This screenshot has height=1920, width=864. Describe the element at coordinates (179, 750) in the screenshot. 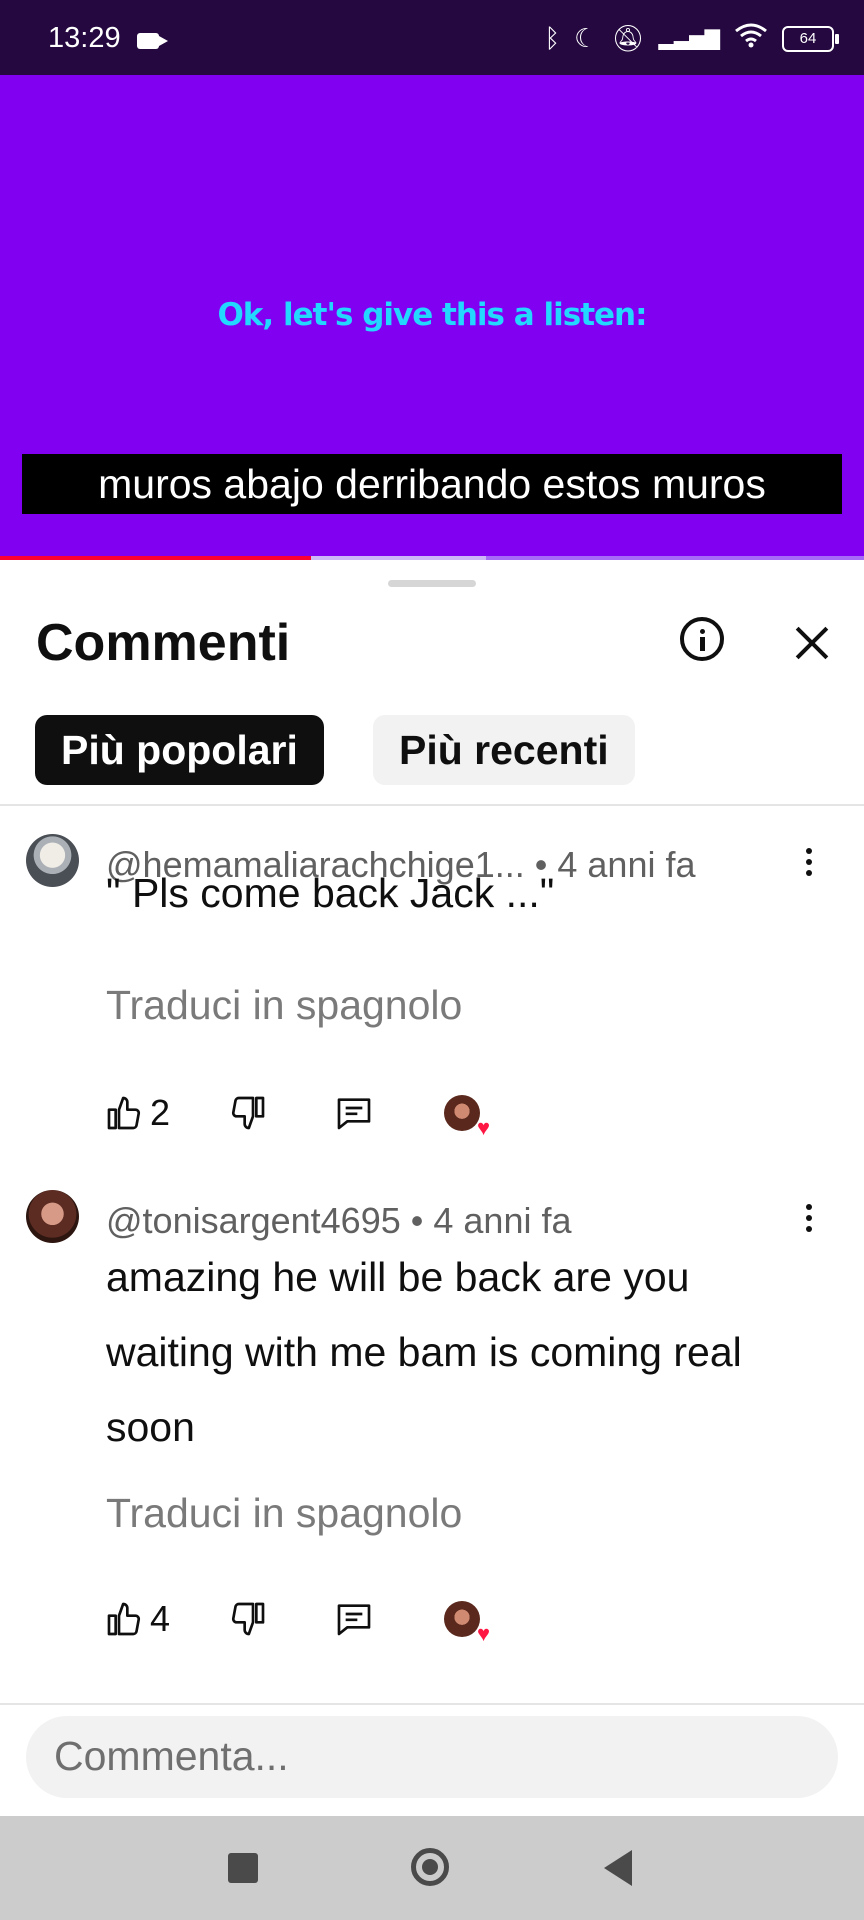

I see `tab-most-popular: Più popolari` at that location.